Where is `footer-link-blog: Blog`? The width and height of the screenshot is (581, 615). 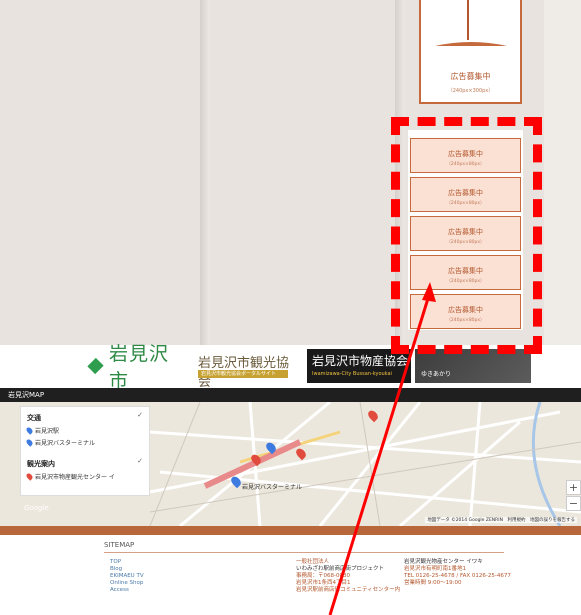 footer-link-blog: Blog is located at coordinates (127, 569).